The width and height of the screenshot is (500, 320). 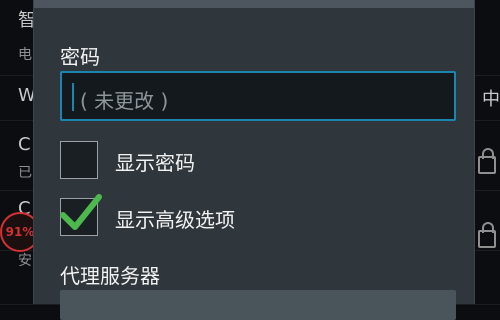 I want to click on list-item-title: C, so click(x=24, y=144).